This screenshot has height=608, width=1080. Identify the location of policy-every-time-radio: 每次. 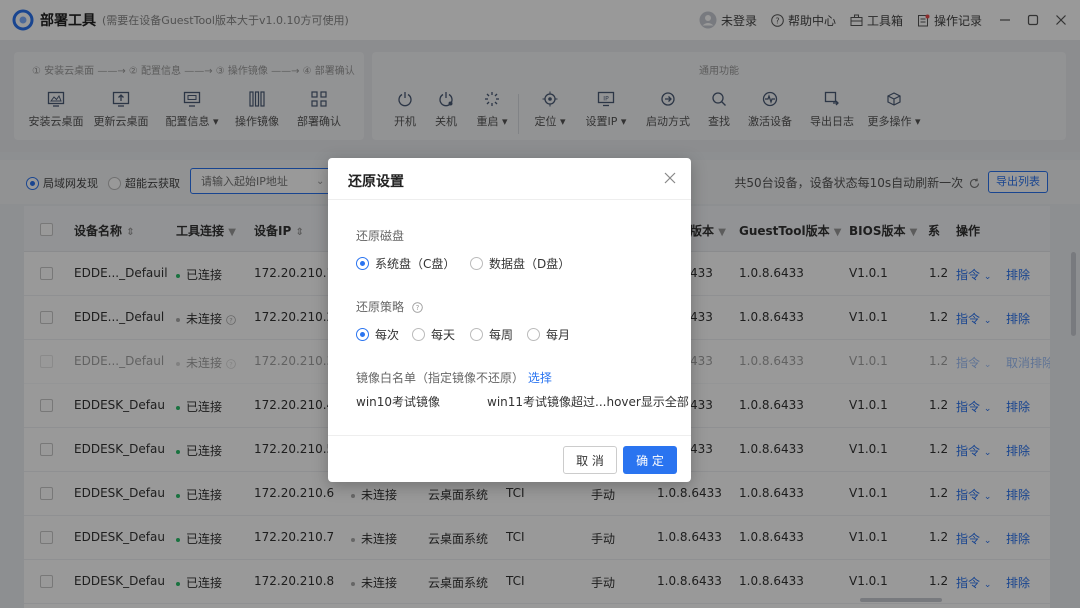
(377, 334).